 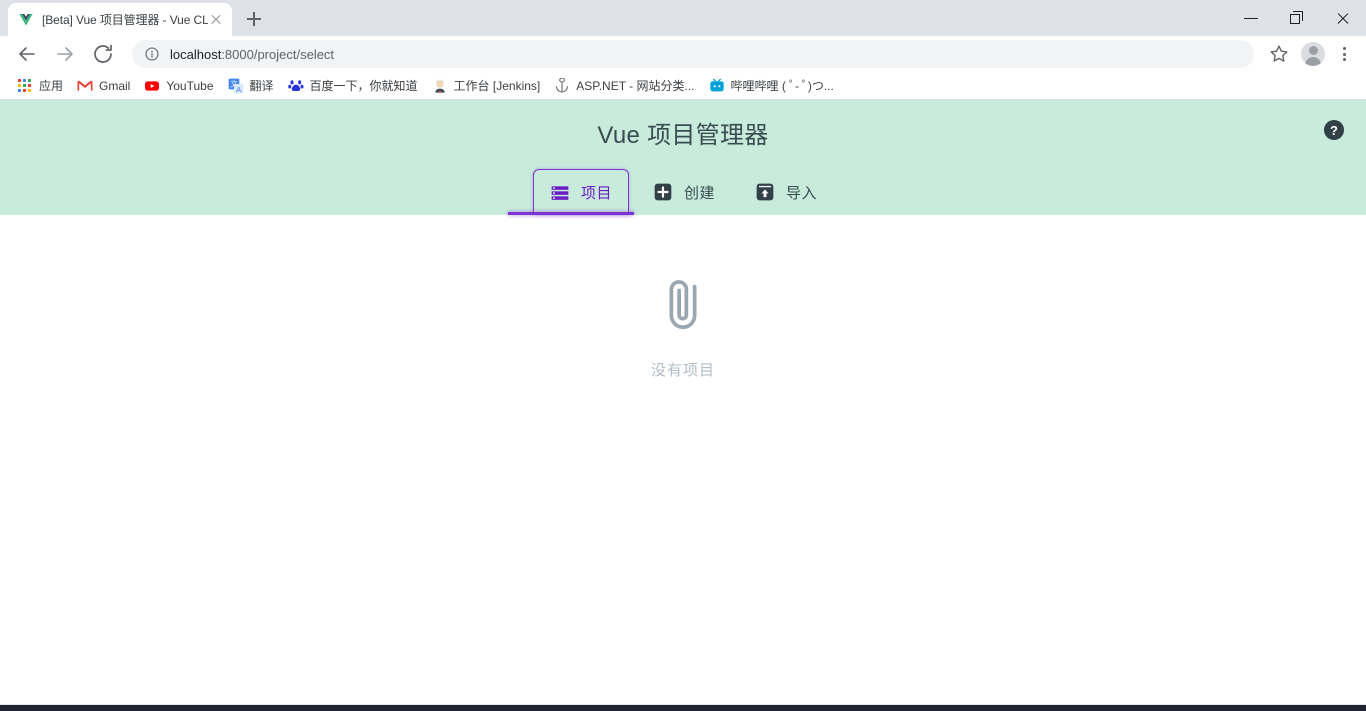 What do you see at coordinates (560, 192) in the screenshot?
I see `list-icon` at bounding box center [560, 192].